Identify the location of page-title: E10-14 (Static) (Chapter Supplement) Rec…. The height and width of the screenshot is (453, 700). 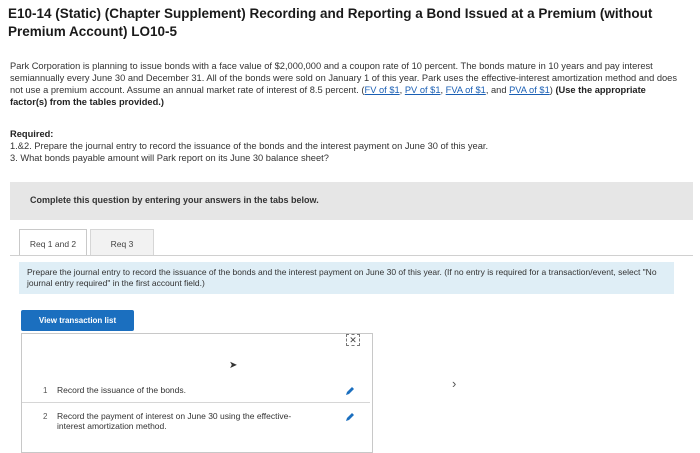
(330, 22).